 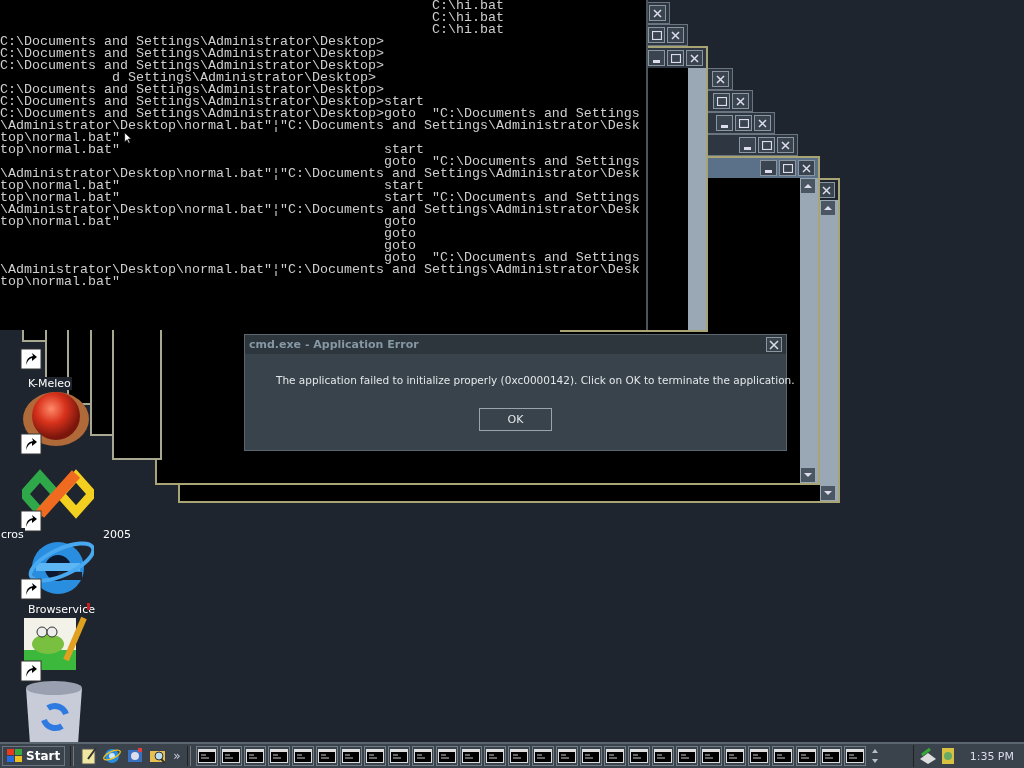 What do you see at coordinates (12, 534) in the screenshot?
I see `icon-label: cros` at bounding box center [12, 534].